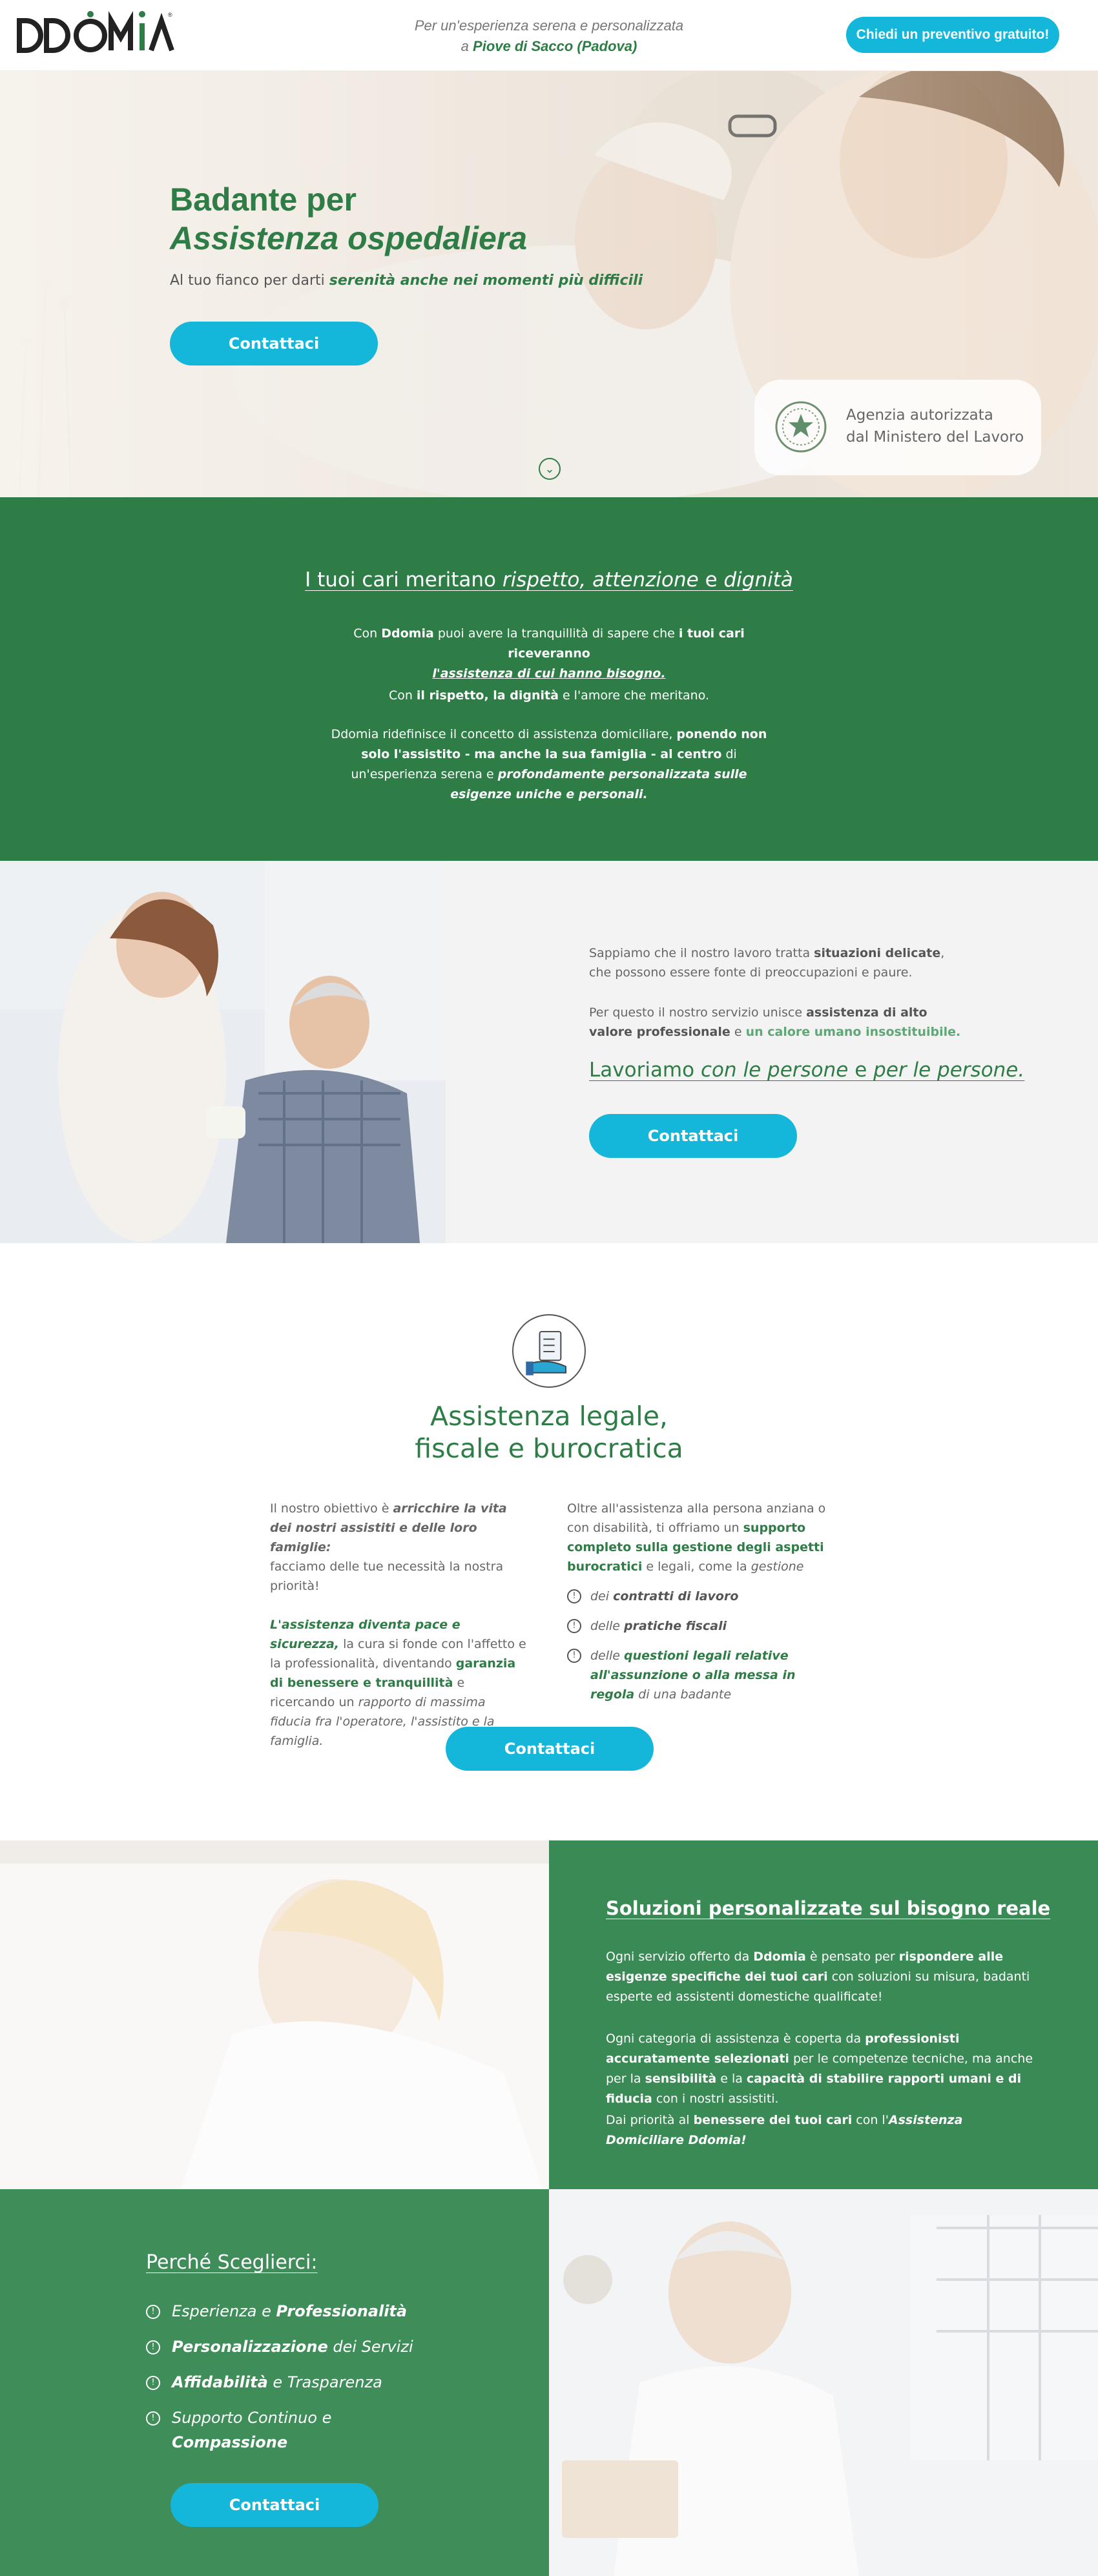 This screenshot has width=1098, height=2576. What do you see at coordinates (549, 1351) in the screenshot?
I see `legal-checklist-icon` at bounding box center [549, 1351].